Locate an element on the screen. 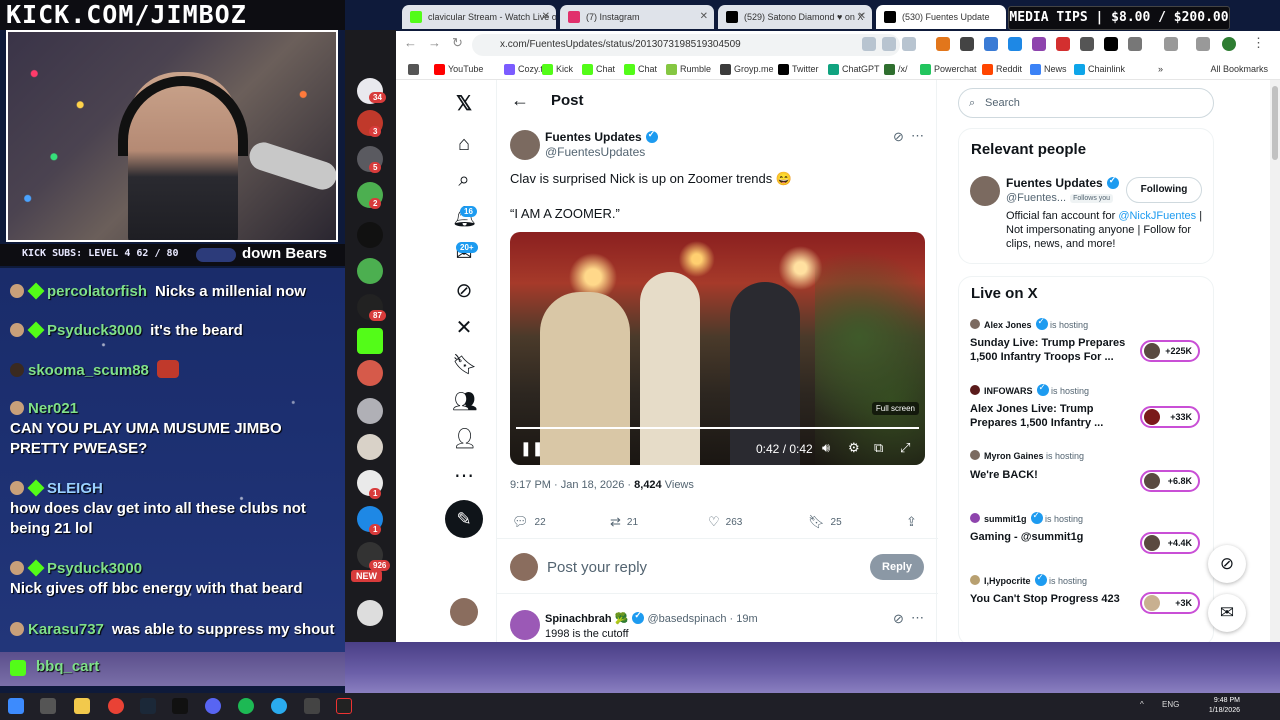 The width and height of the screenshot is (1280, 720). pause-icon: ❚❚ is located at coordinates (531, 448).